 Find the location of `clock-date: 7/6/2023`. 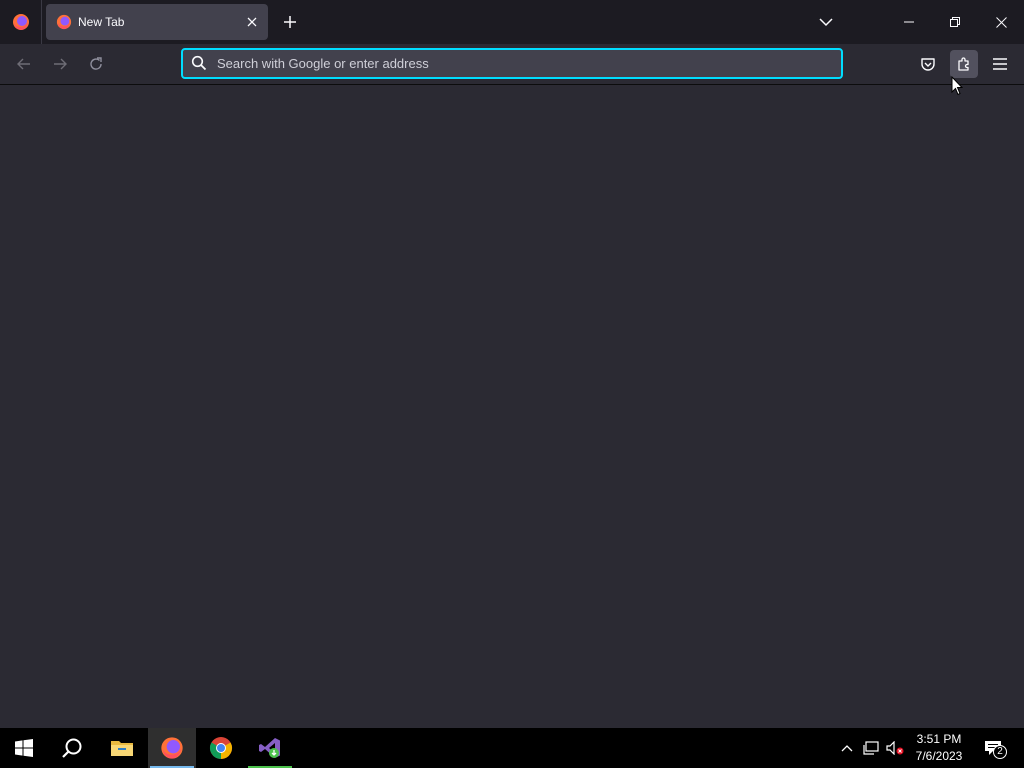

clock-date: 7/6/2023 is located at coordinates (939, 756).